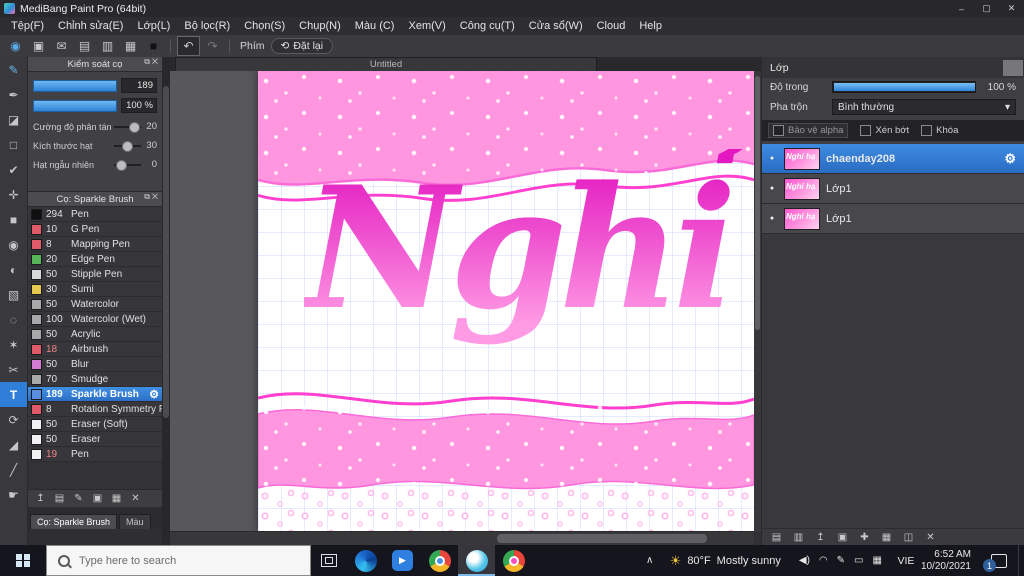  I want to click on brush-item: 294 Pen, so click(95, 214).